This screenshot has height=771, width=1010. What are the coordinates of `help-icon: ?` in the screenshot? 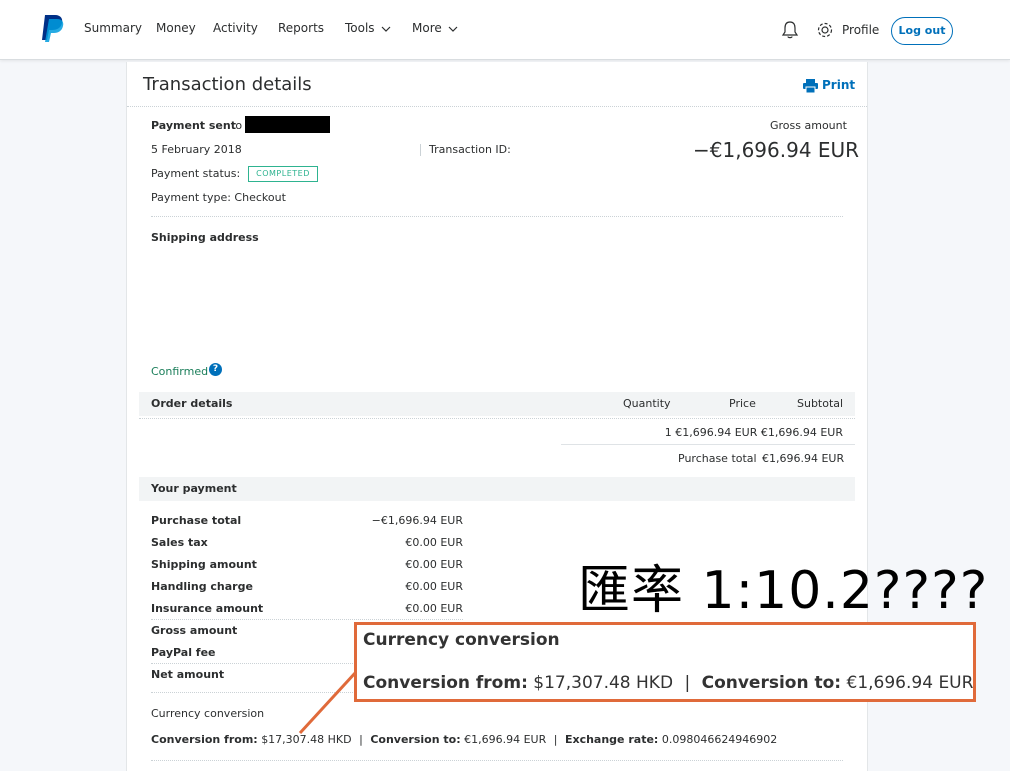 It's located at (215, 369).